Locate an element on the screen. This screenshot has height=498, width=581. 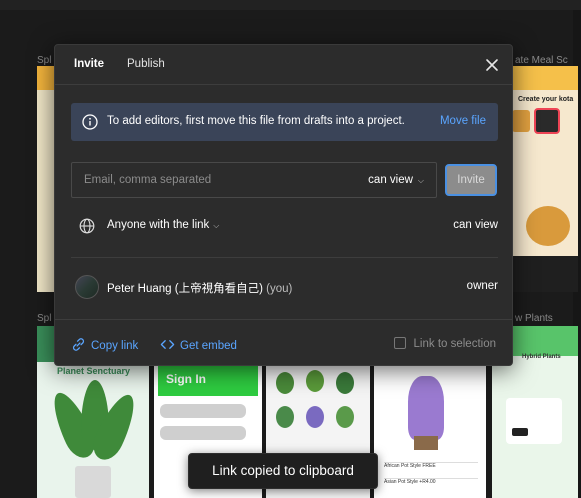
frame-label: w Plants is located at coordinates (534, 318).